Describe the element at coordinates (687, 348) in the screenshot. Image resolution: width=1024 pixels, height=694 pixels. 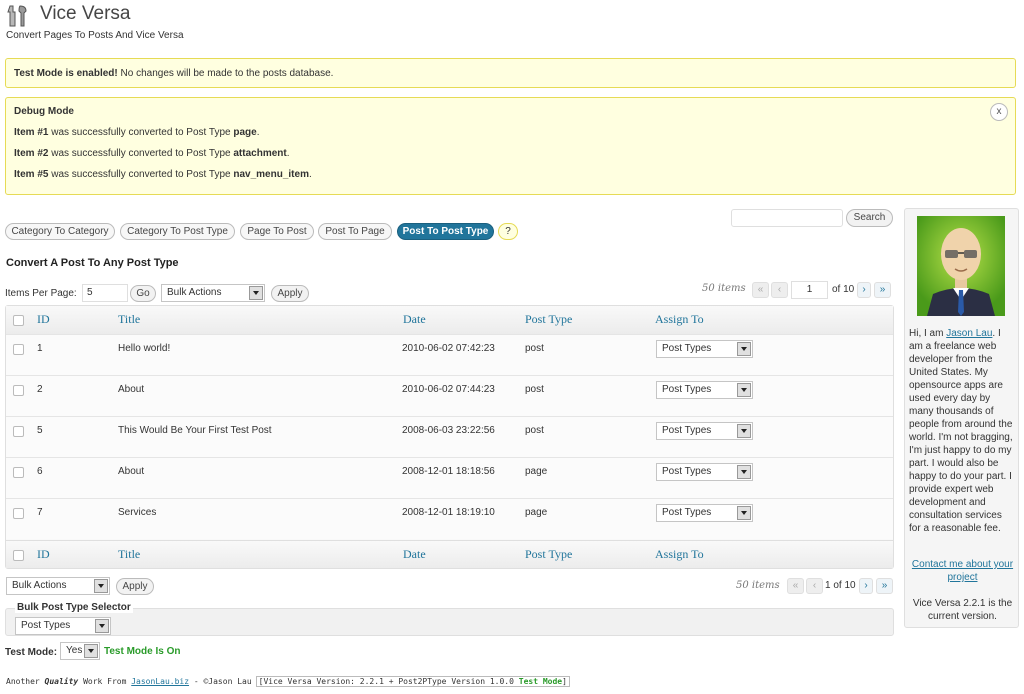
I see `assign-to-value: Post Types` at that location.